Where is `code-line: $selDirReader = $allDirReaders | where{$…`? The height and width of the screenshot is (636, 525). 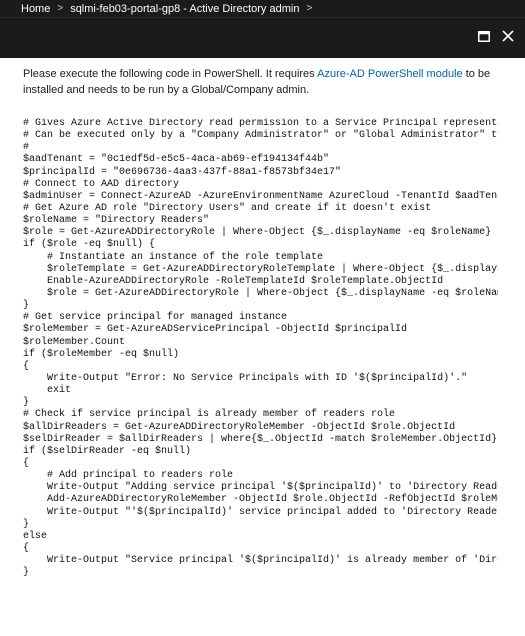 code-line: $selDirReader = $allDirReaders | where{$… is located at coordinates (260, 439).